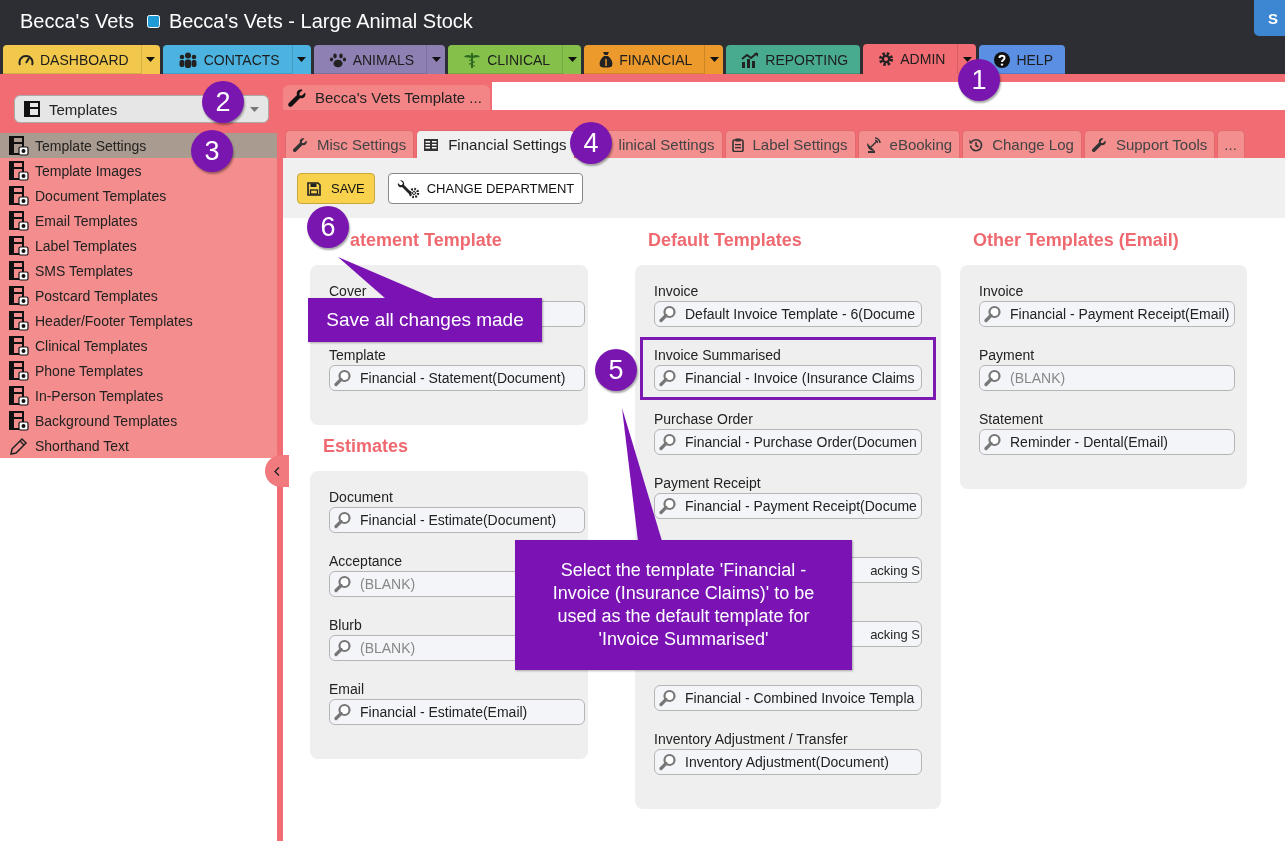 The width and height of the screenshot is (1285, 841). I want to click on field-label: Blurb, so click(346, 625).